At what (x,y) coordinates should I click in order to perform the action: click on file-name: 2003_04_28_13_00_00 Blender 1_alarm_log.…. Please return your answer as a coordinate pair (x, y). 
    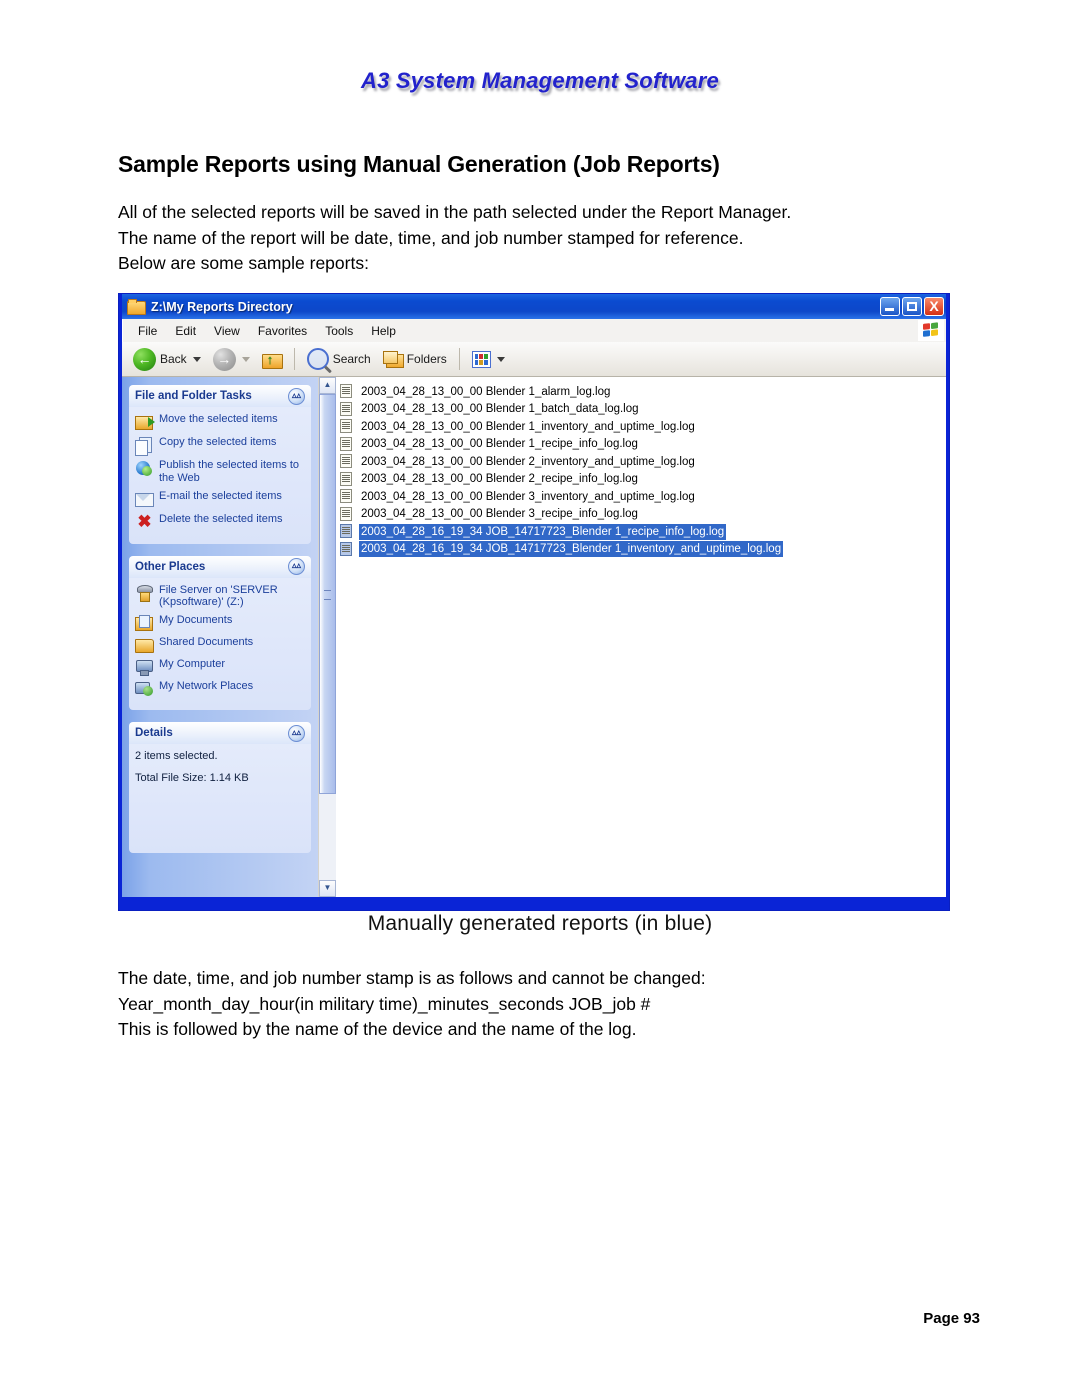
    Looking at the image, I should click on (486, 391).